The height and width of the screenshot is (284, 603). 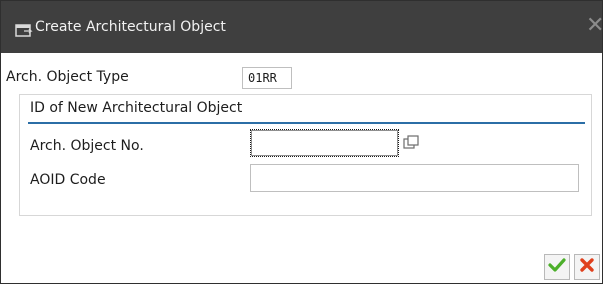 What do you see at coordinates (67, 77) in the screenshot?
I see `object-type-label: Arch. Object Type` at bounding box center [67, 77].